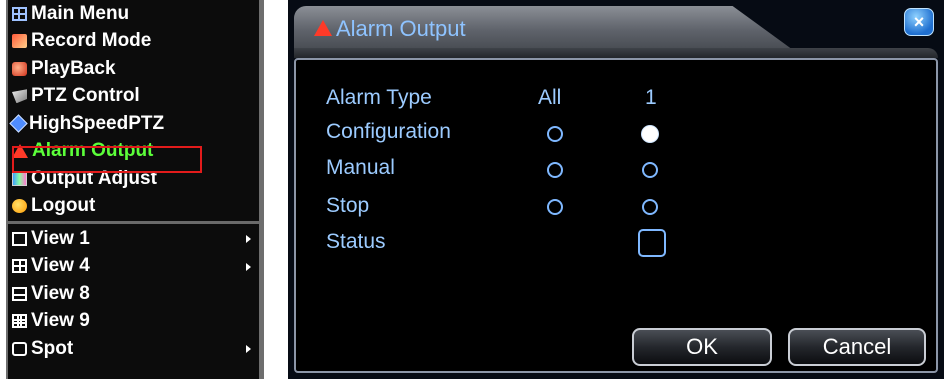  I want to click on menu-item-output-adjust: Output Adjust, so click(133, 179).